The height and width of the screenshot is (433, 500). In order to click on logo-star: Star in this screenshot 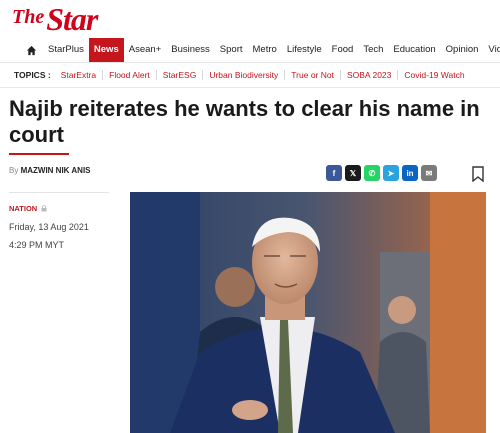, I will do `click(72, 18)`.